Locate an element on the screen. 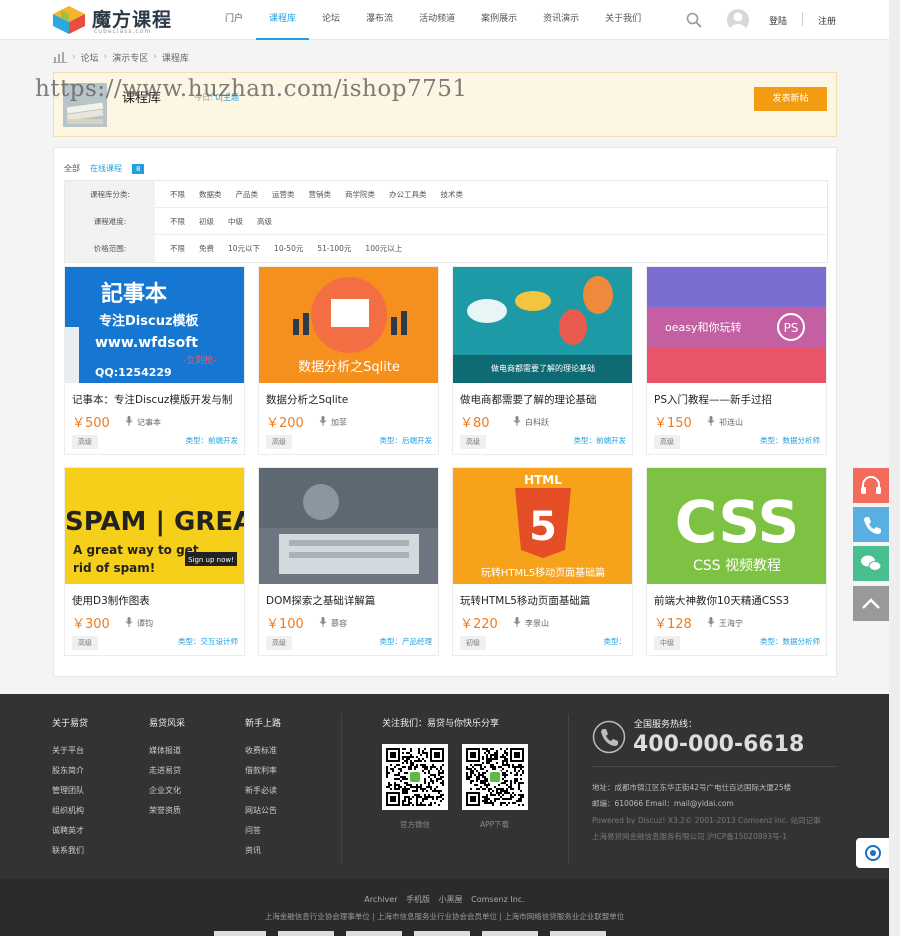 The image size is (900, 936). filter-option: 办公工具类 is located at coordinates (408, 194).